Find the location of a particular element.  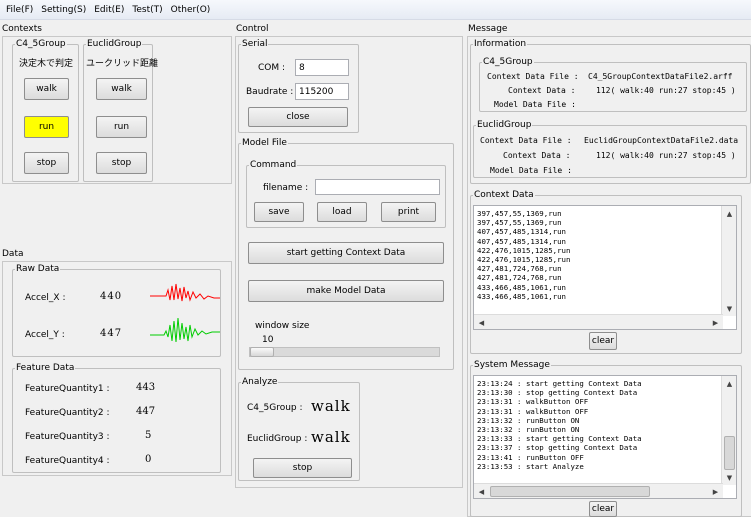

list-row: 23:13:33 : start getting Context Data is located at coordinates (559, 439).